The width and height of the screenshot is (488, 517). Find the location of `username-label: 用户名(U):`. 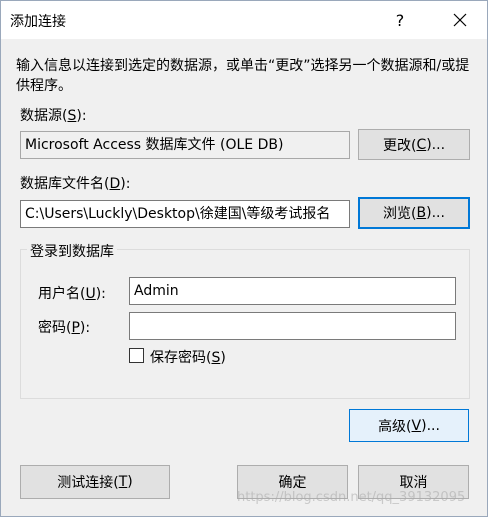

username-label: 用户名(U): is located at coordinates (72, 294).